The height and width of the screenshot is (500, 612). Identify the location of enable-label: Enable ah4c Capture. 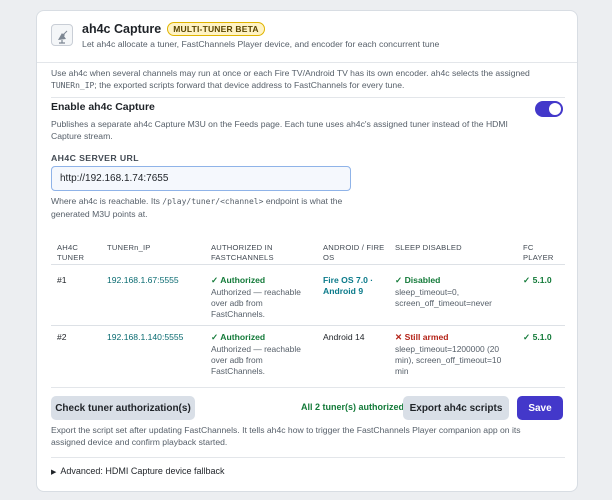
(103, 107).